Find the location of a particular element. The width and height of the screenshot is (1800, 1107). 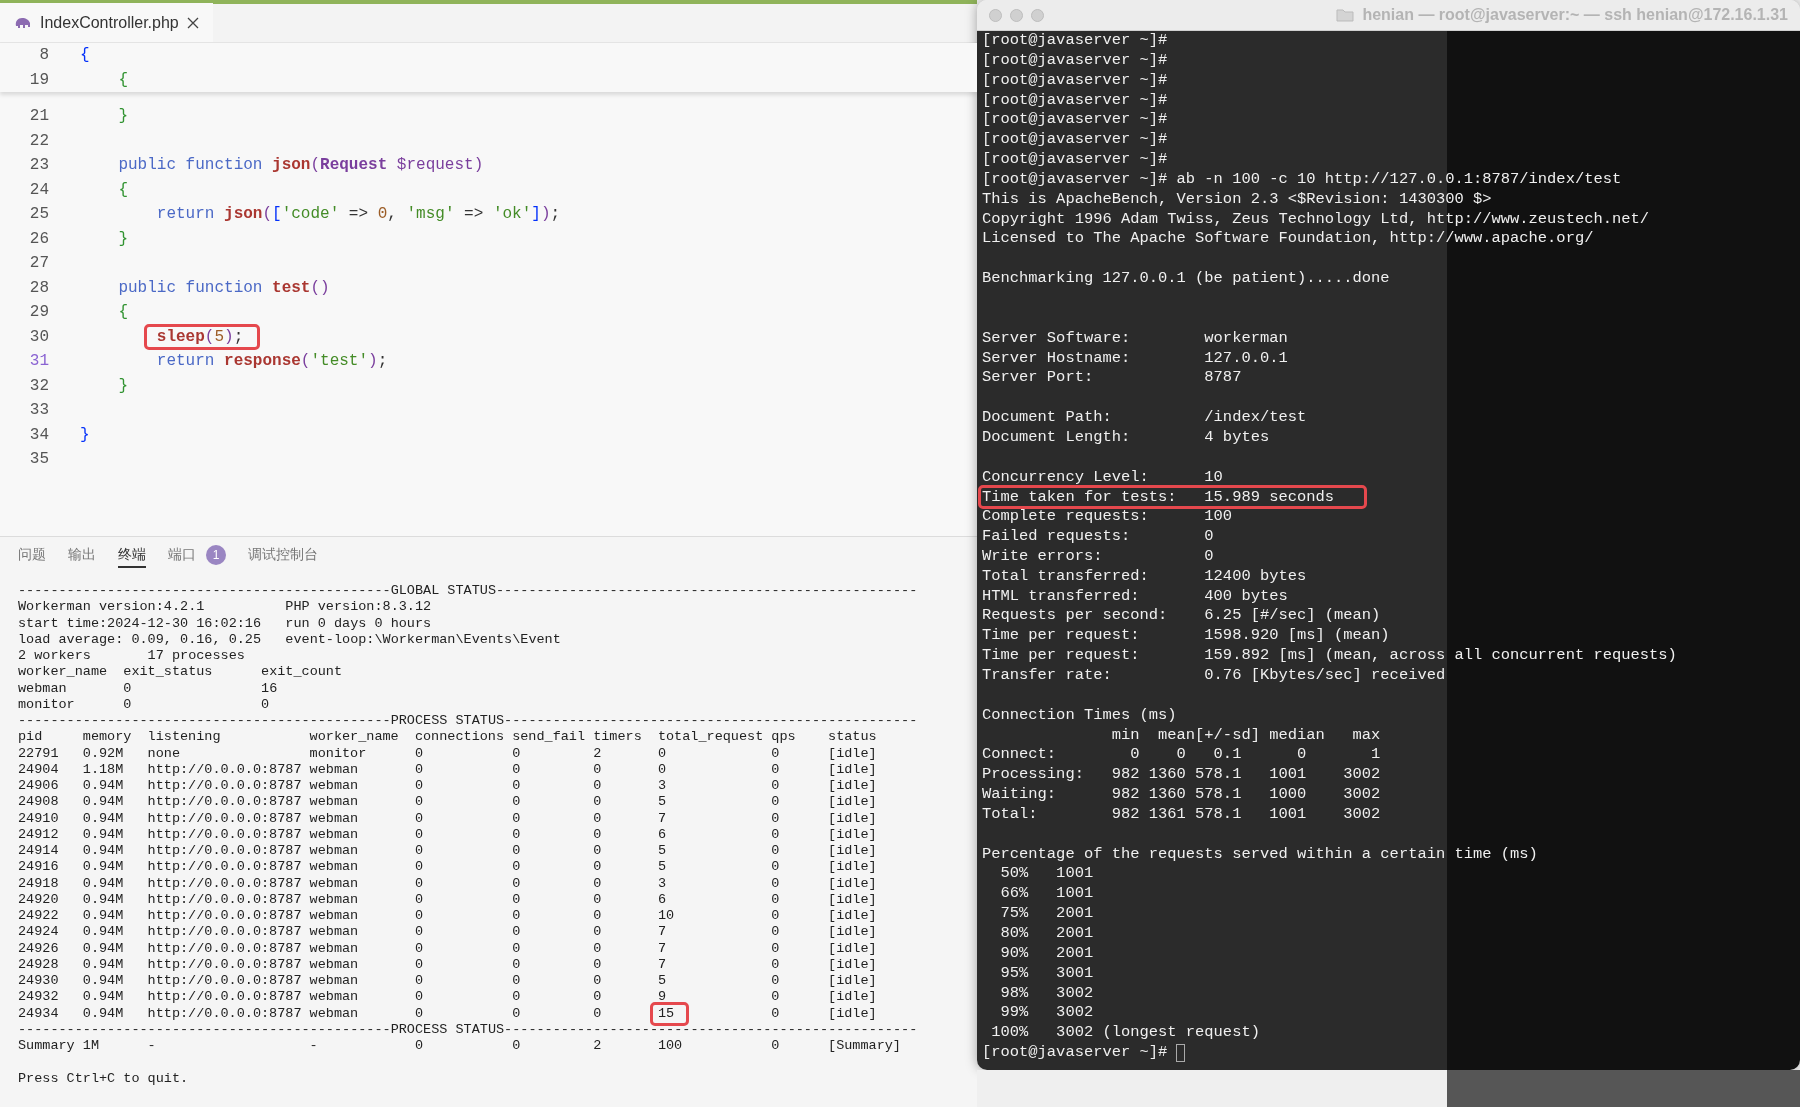

terminal-line: Write errors: 0 is located at coordinates (1098, 556).